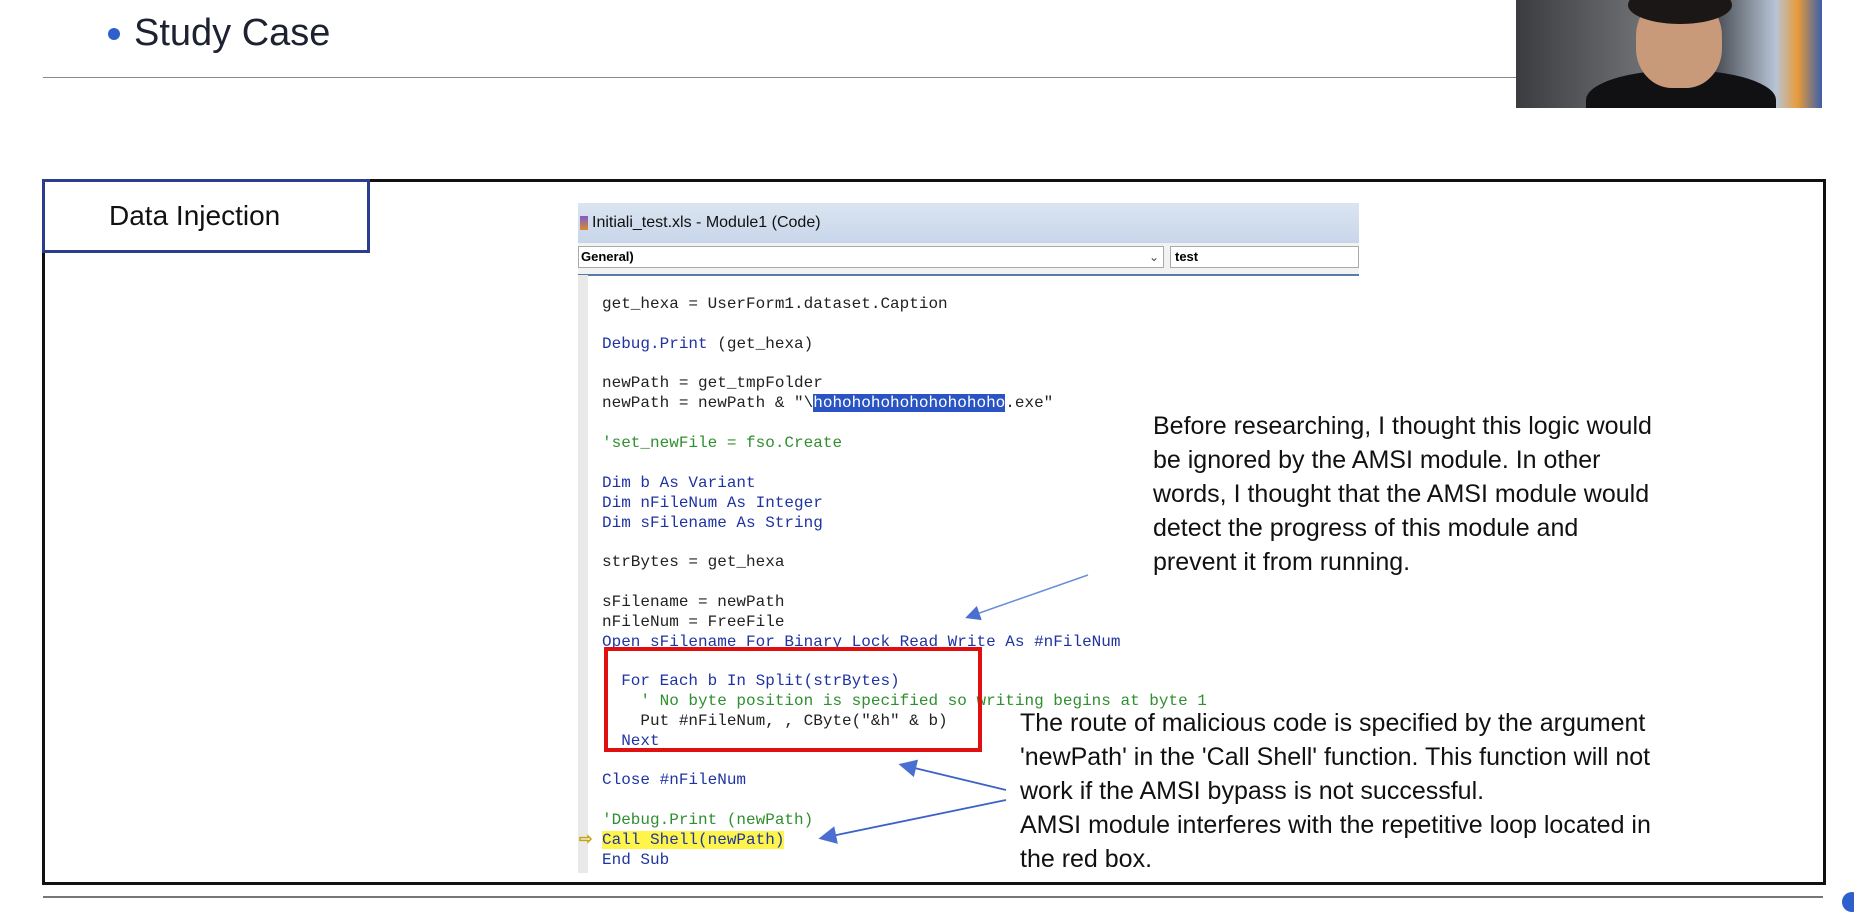 Image resolution: width=1854 pixels, height=912 pixels. What do you see at coordinates (607, 256) in the screenshot?
I see `object-dropdown-value: General)` at bounding box center [607, 256].